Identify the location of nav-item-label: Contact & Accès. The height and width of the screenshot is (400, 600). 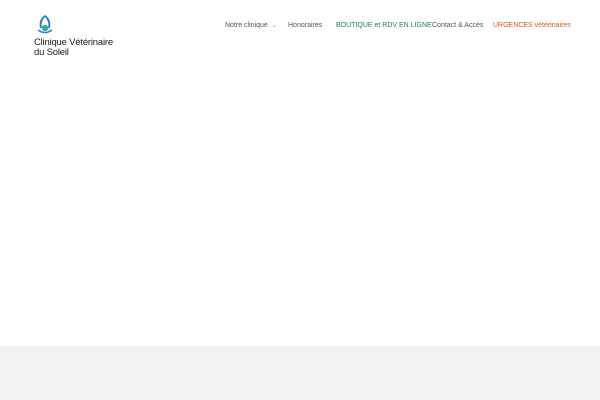
(458, 25).